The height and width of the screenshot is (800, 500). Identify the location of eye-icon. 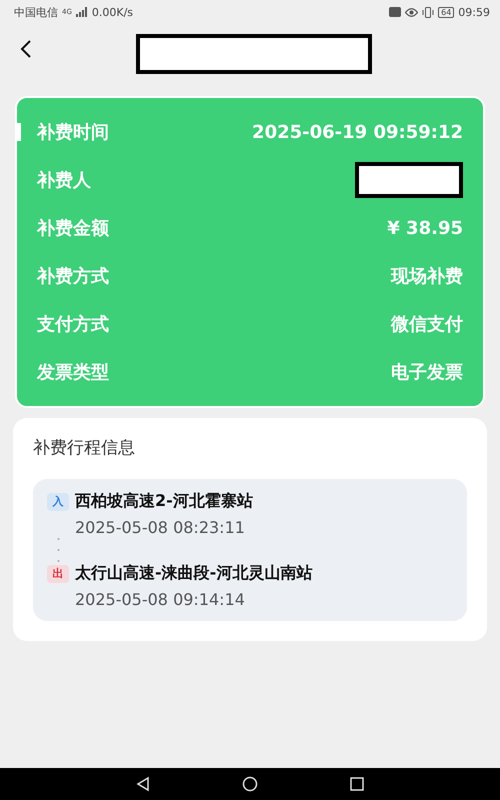
(411, 12).